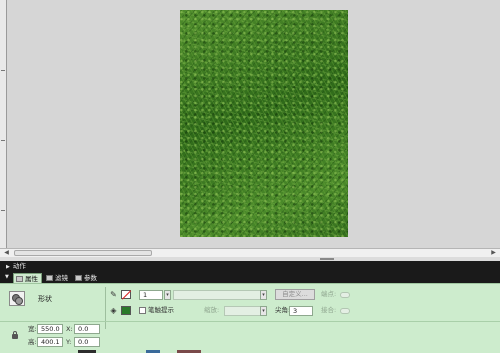  Describe the element at coordinates (329, 294) in the screenshot. I see `cap-label: 端点:` at that location.